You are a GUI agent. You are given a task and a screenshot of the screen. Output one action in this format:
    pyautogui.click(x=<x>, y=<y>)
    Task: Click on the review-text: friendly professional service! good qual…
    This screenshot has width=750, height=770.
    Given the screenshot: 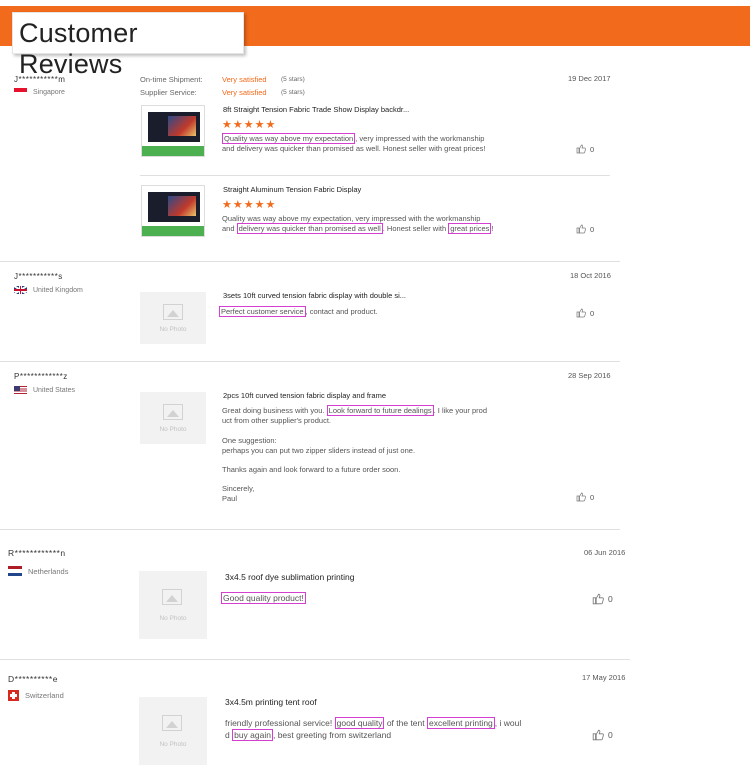 What is the action you would take?
    pyautogui.click(x=373, y=729)
    